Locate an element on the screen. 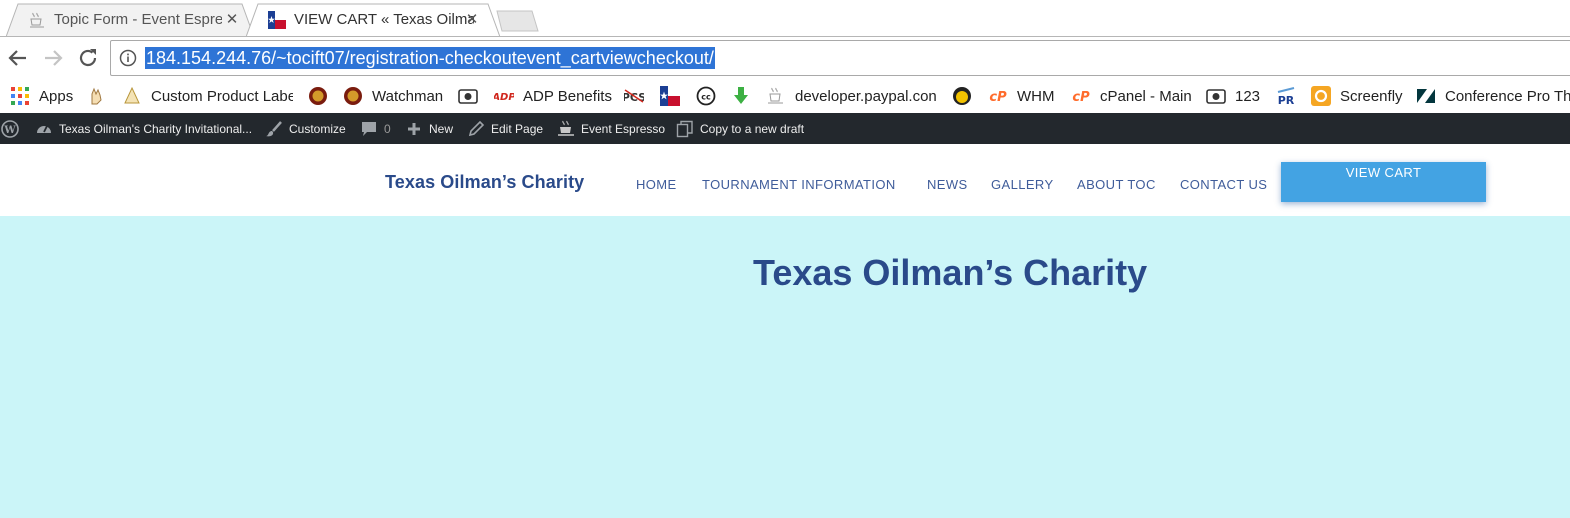 The height and width of the screenshot is (518, 1570). apps-grid-icon is located at coordinates (20, 96).